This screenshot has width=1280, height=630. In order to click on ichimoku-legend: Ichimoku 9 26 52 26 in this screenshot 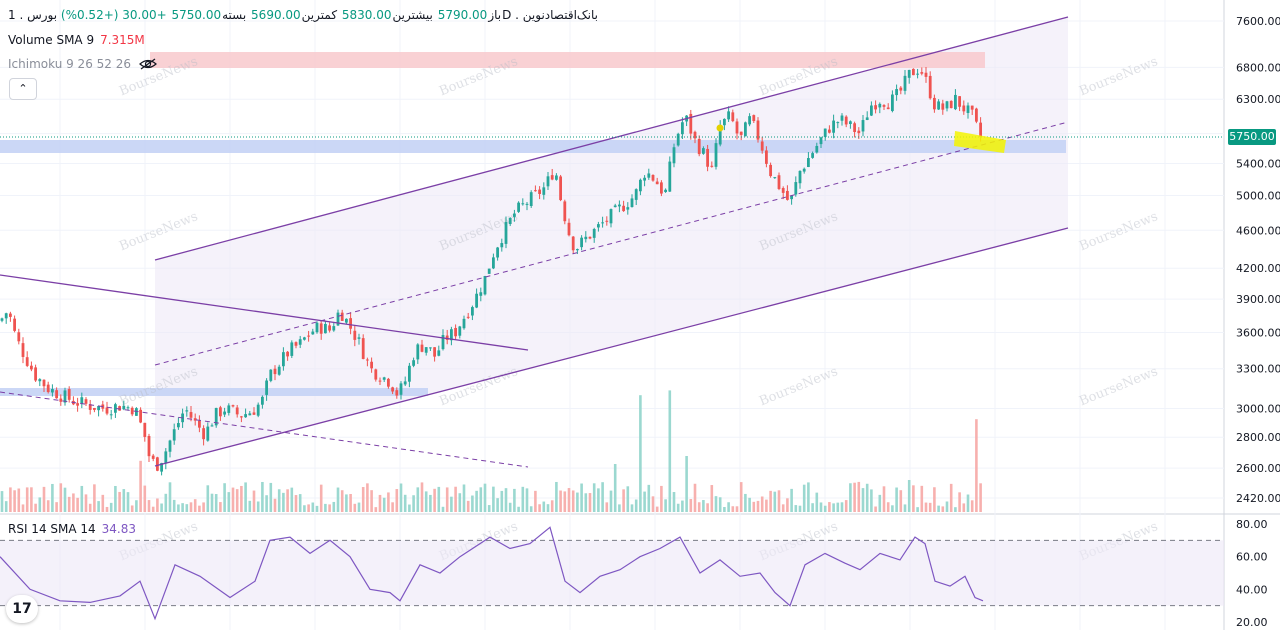, I will do `click(82, 64)`.